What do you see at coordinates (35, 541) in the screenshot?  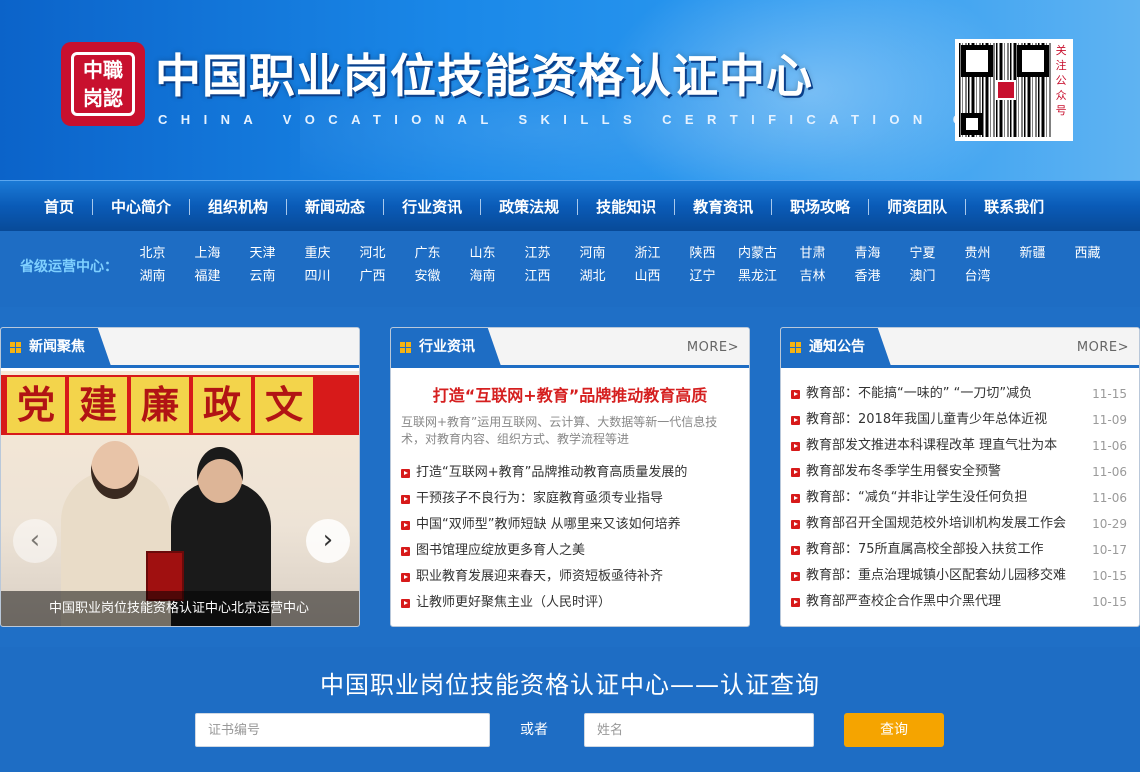 I see `slider-prev-arrow-icon: ‹` at bounding box center [35, 541].